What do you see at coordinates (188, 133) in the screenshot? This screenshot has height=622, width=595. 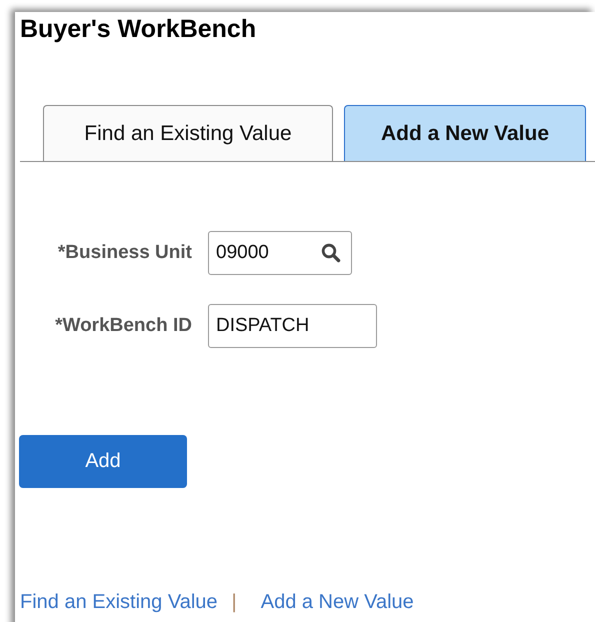 I see `tab: Find an Existing Value` at bounding box center [188, 133].